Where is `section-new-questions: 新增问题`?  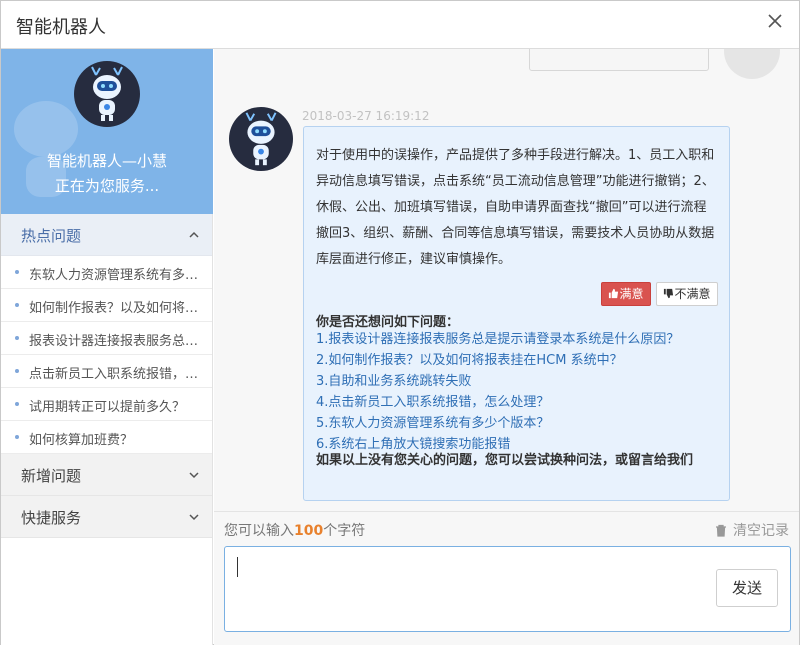 section-new-questions: 新增问题 is located at coordinates (106, 475).